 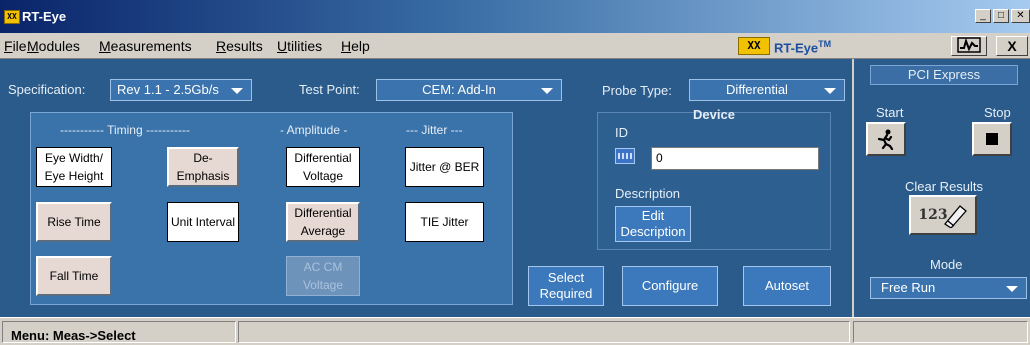 I want to click on menu-utilities: Utilities, so click(x=299, y=46).